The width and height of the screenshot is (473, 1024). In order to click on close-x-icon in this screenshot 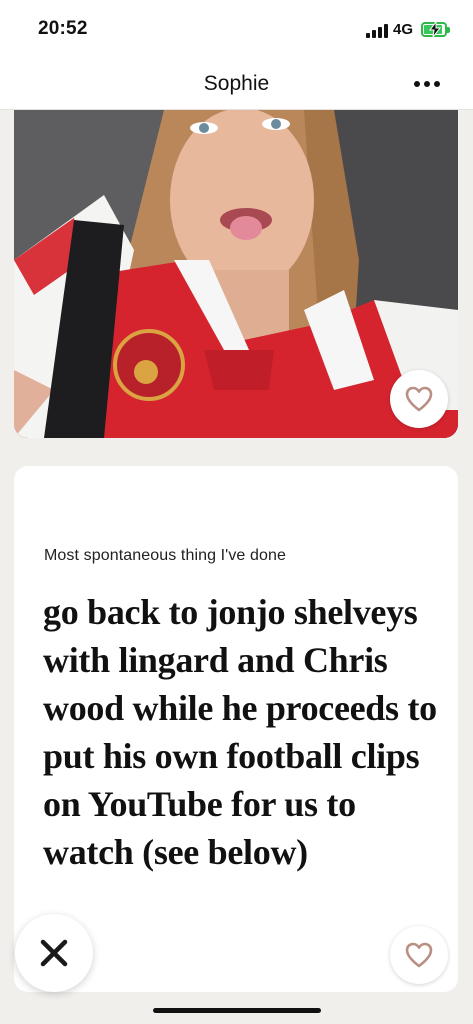, I will do `click(54, 953)`.